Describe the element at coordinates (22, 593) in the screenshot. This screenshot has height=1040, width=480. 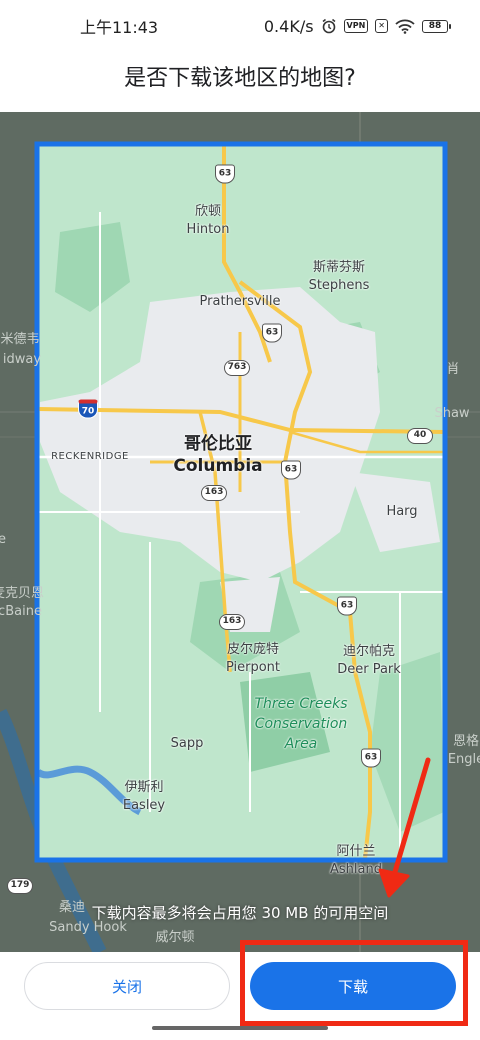
I see `mcbaine-label-zh: 麦克贝恩` at that location.